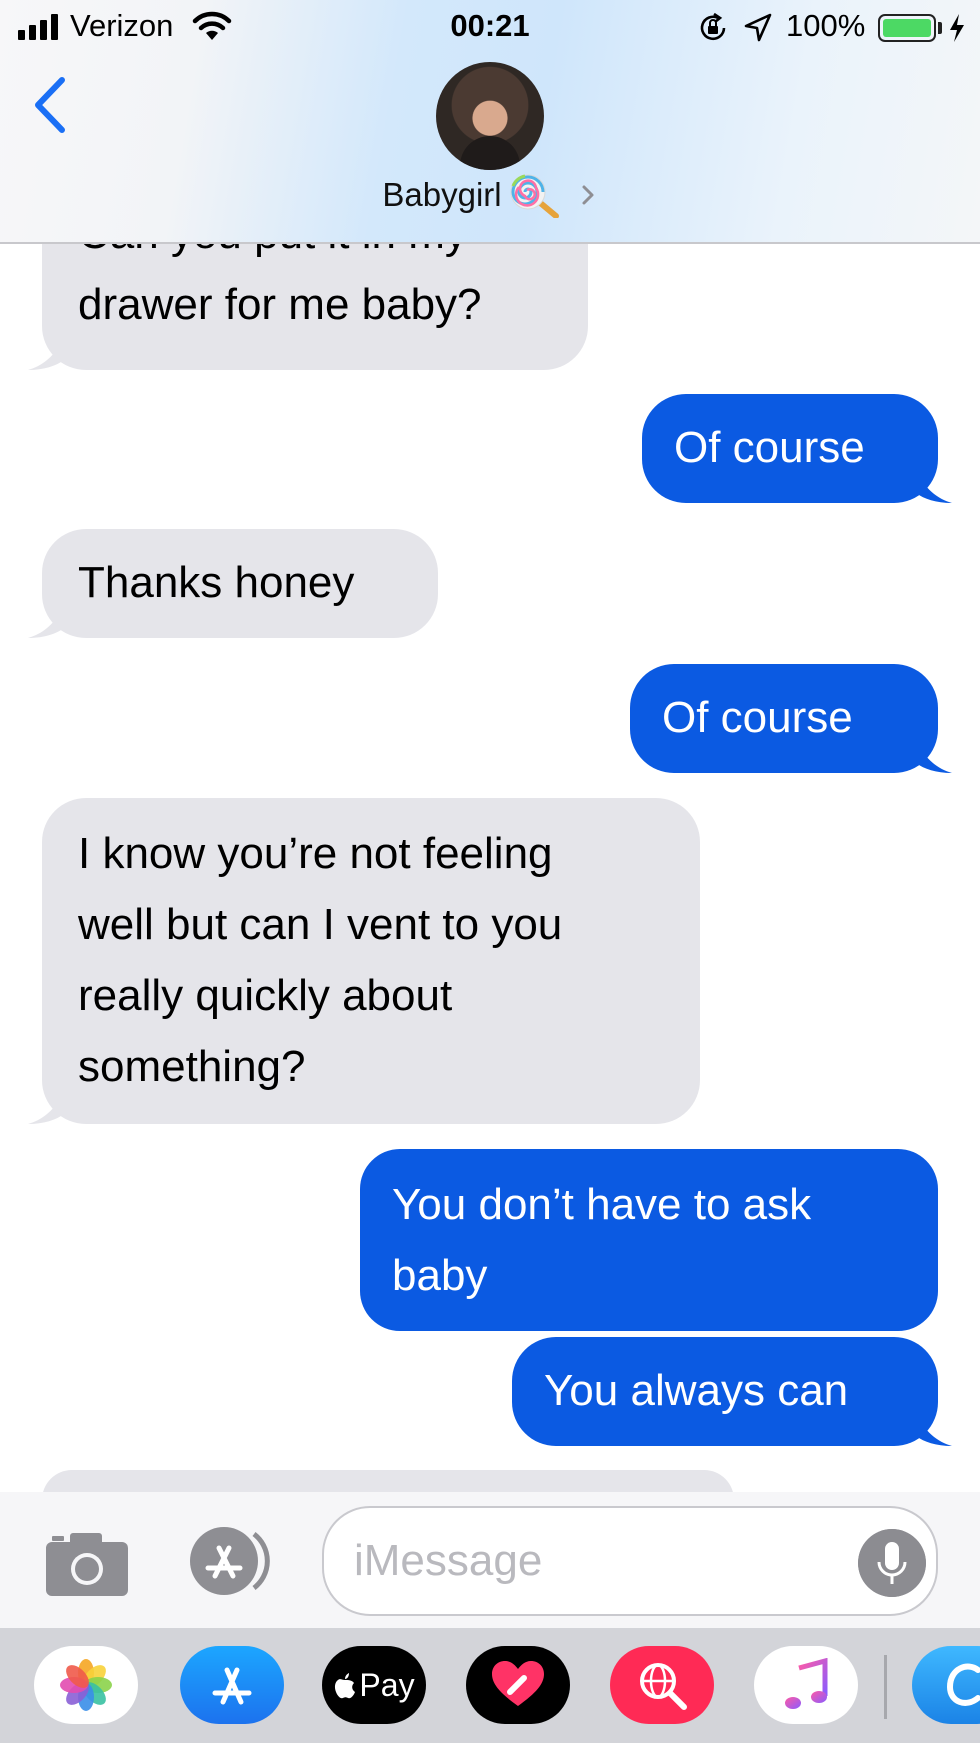 The height and width of the screenshot is (1743, 980). I want to click on conversation-header: Verizon 00:21 100% Babygirl, so click(490, 122).